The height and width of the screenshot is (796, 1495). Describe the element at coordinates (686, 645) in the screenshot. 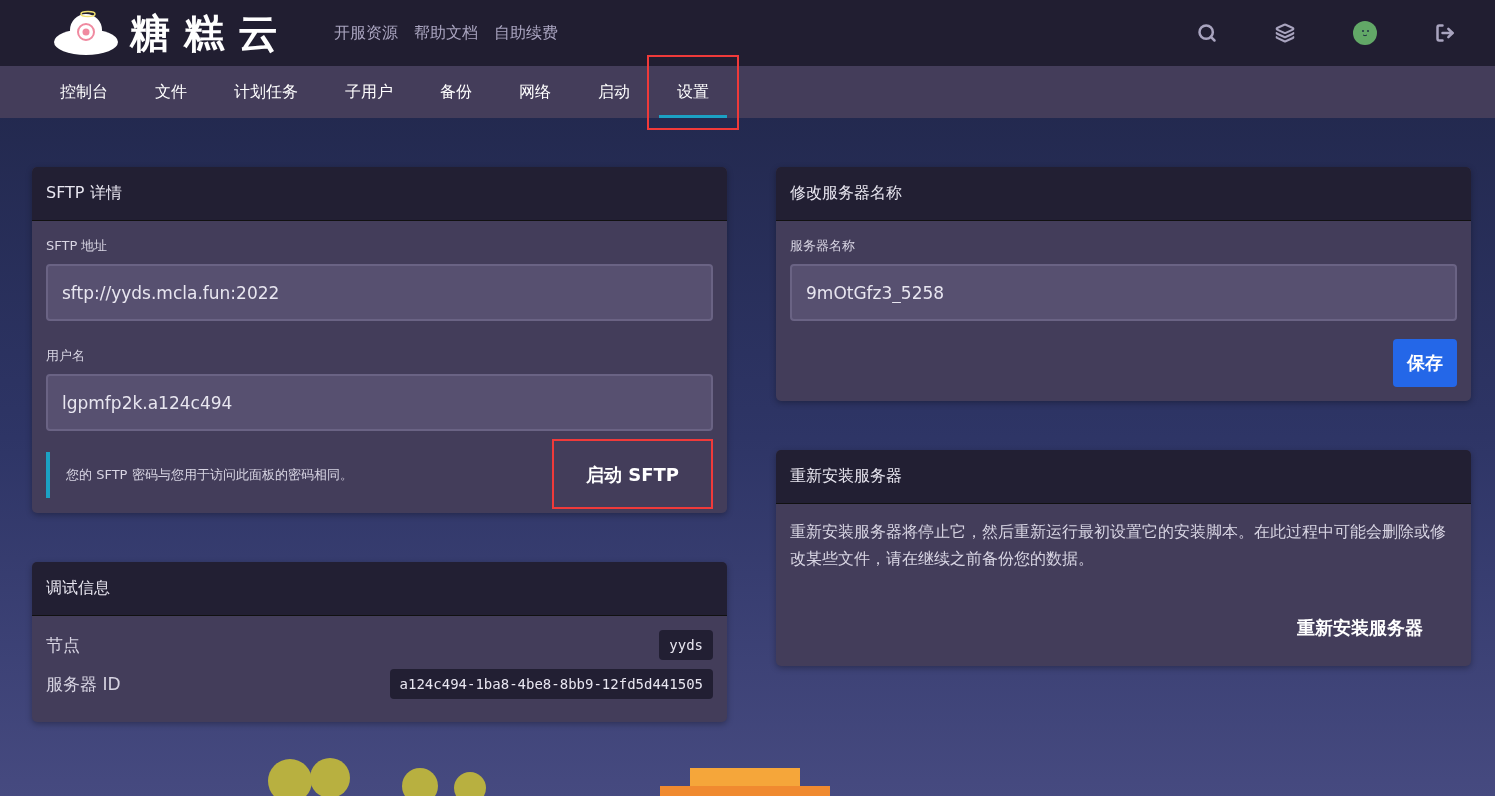

I see `info-value: yyds` at that location.